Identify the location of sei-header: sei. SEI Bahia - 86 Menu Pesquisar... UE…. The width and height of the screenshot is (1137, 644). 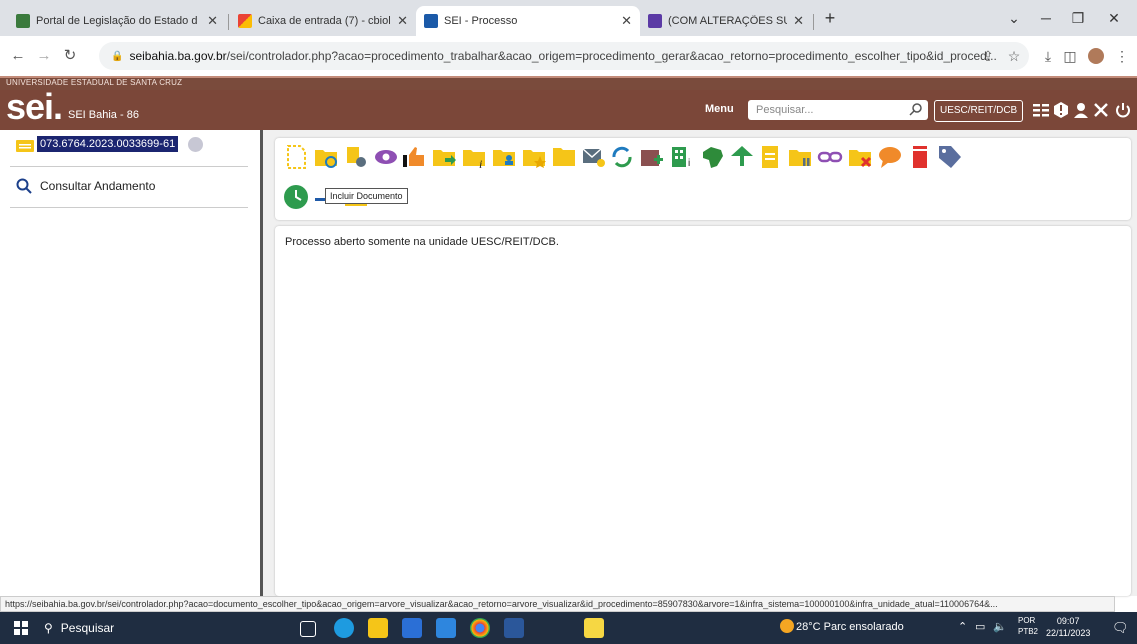
(568, 108).